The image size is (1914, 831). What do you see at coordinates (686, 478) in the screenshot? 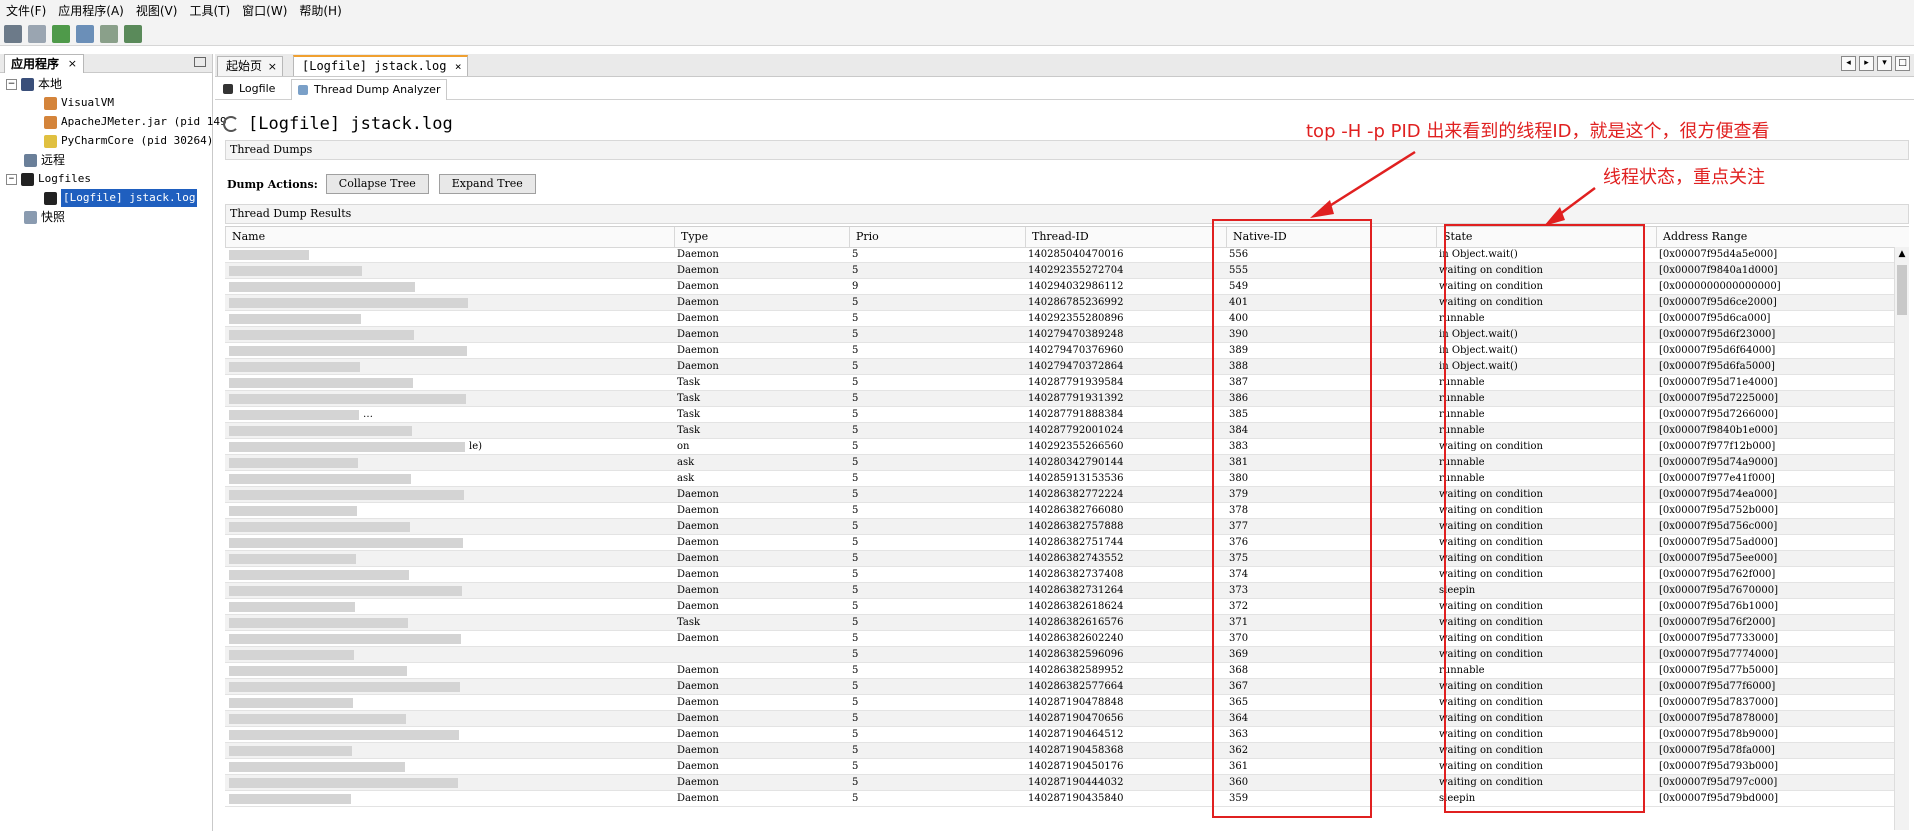
I see `cell-type: ask` at bounding box center [686, 478].